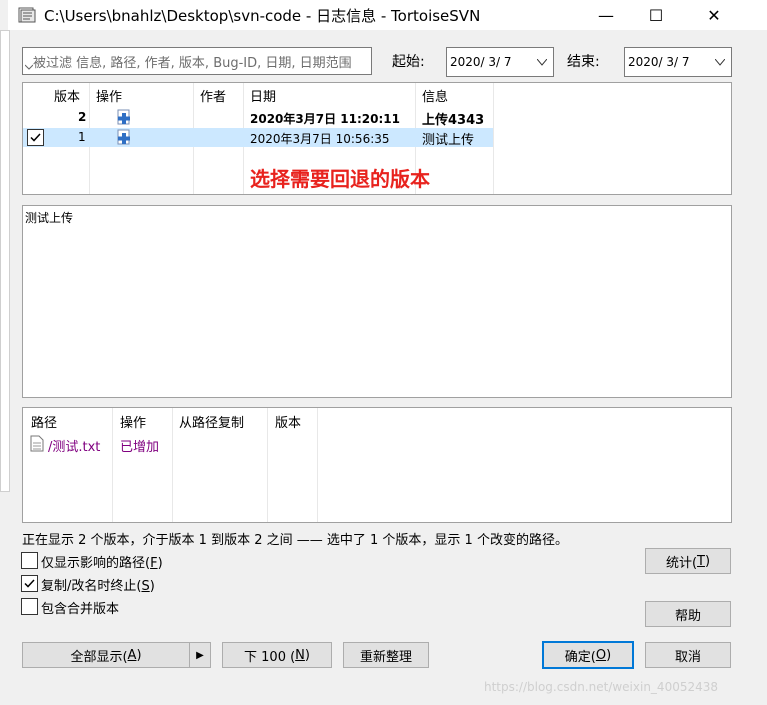  Describe the element at coordinates (213, 95) in the screenshot. I see `column-header-author: 作者` at that location.